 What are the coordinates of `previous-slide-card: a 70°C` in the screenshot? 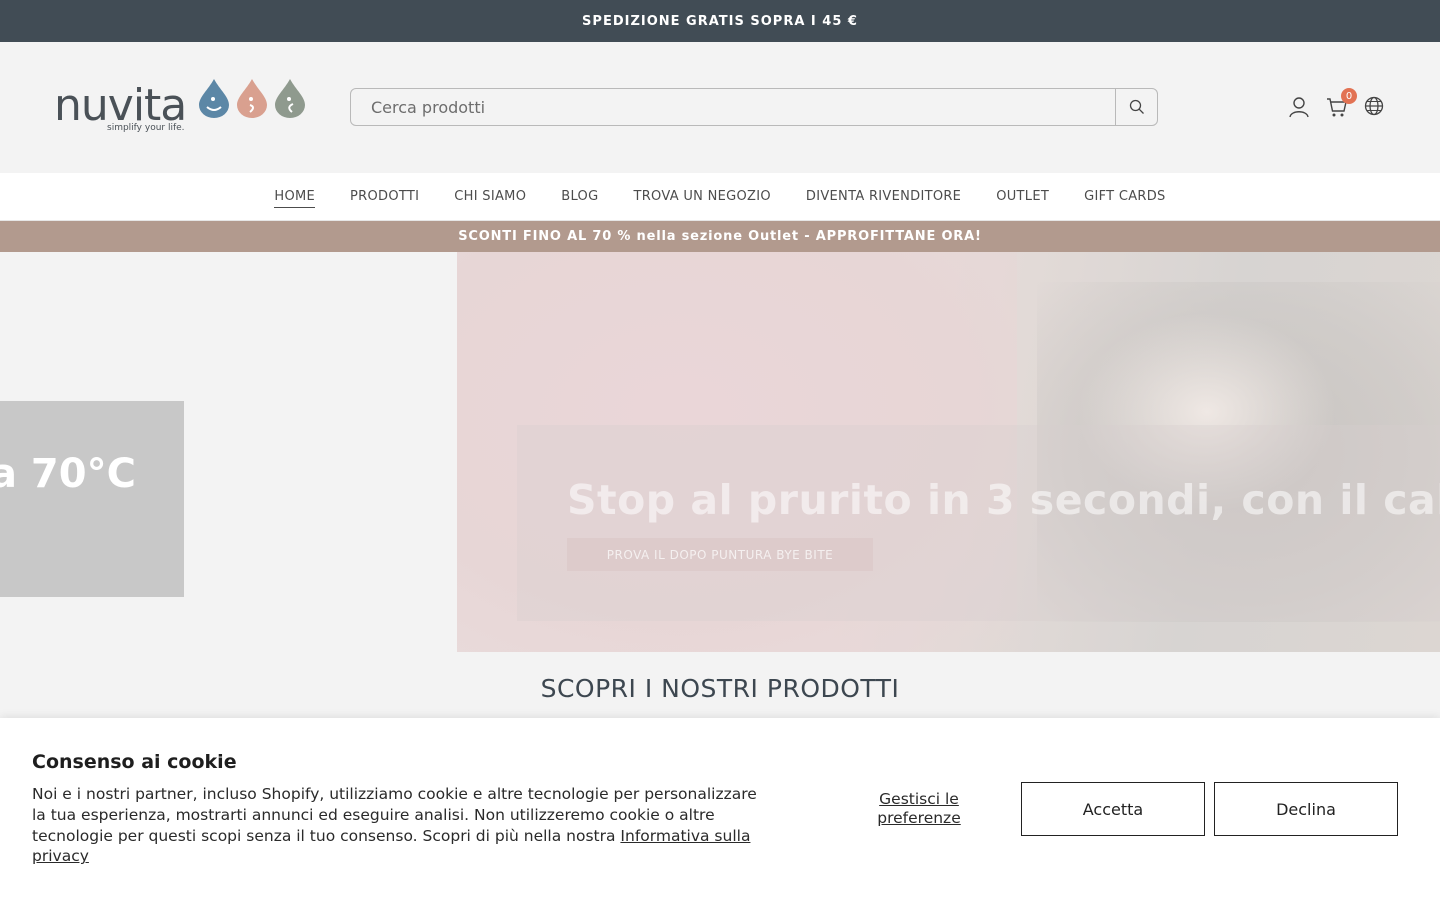 It's located at (92, 499).